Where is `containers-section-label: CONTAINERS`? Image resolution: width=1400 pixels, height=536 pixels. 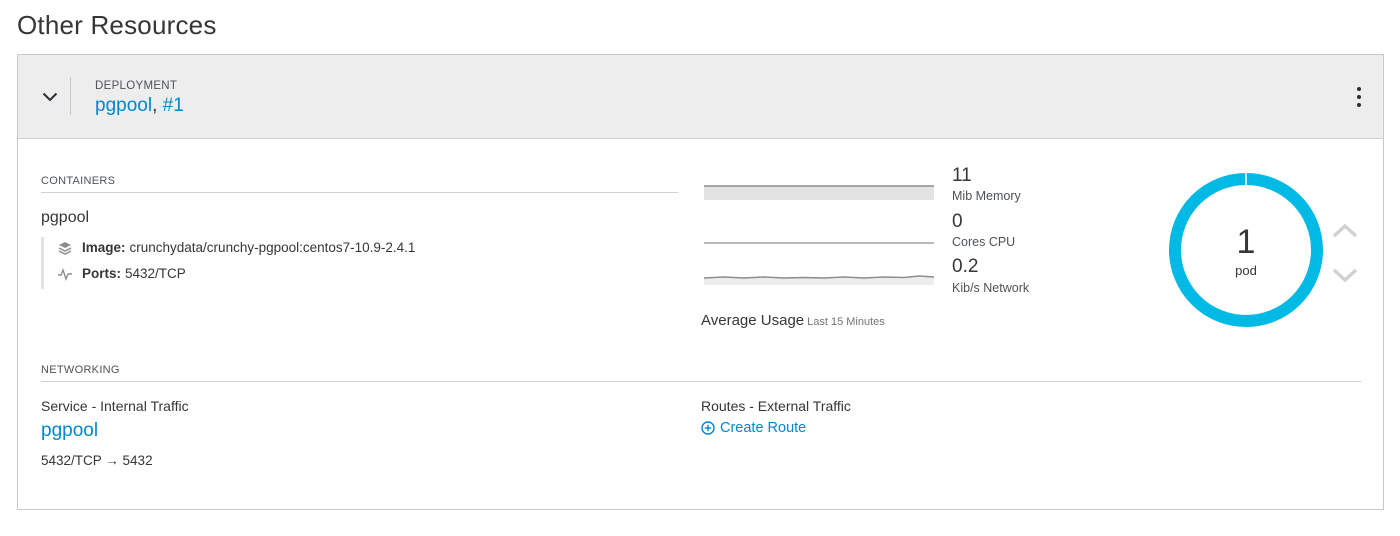
containers-section-label: CONTAINERS is located at coordinates (78, 181).